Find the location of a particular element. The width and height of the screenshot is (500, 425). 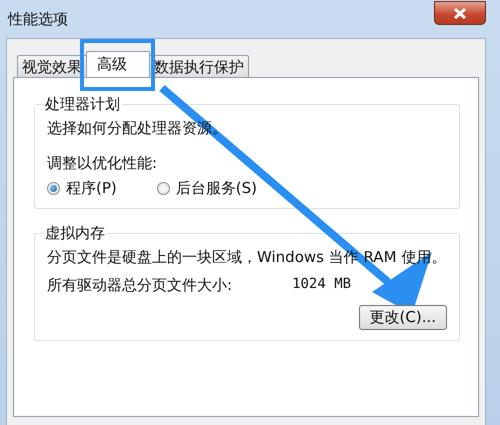

prompt-text: 调整以优化性能: is located at coordinates (102, 163).